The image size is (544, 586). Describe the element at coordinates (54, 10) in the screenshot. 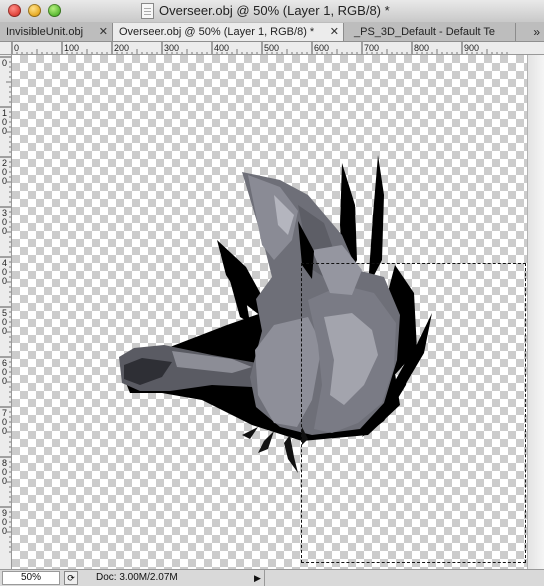

I see `zoom-window-button` at that location.